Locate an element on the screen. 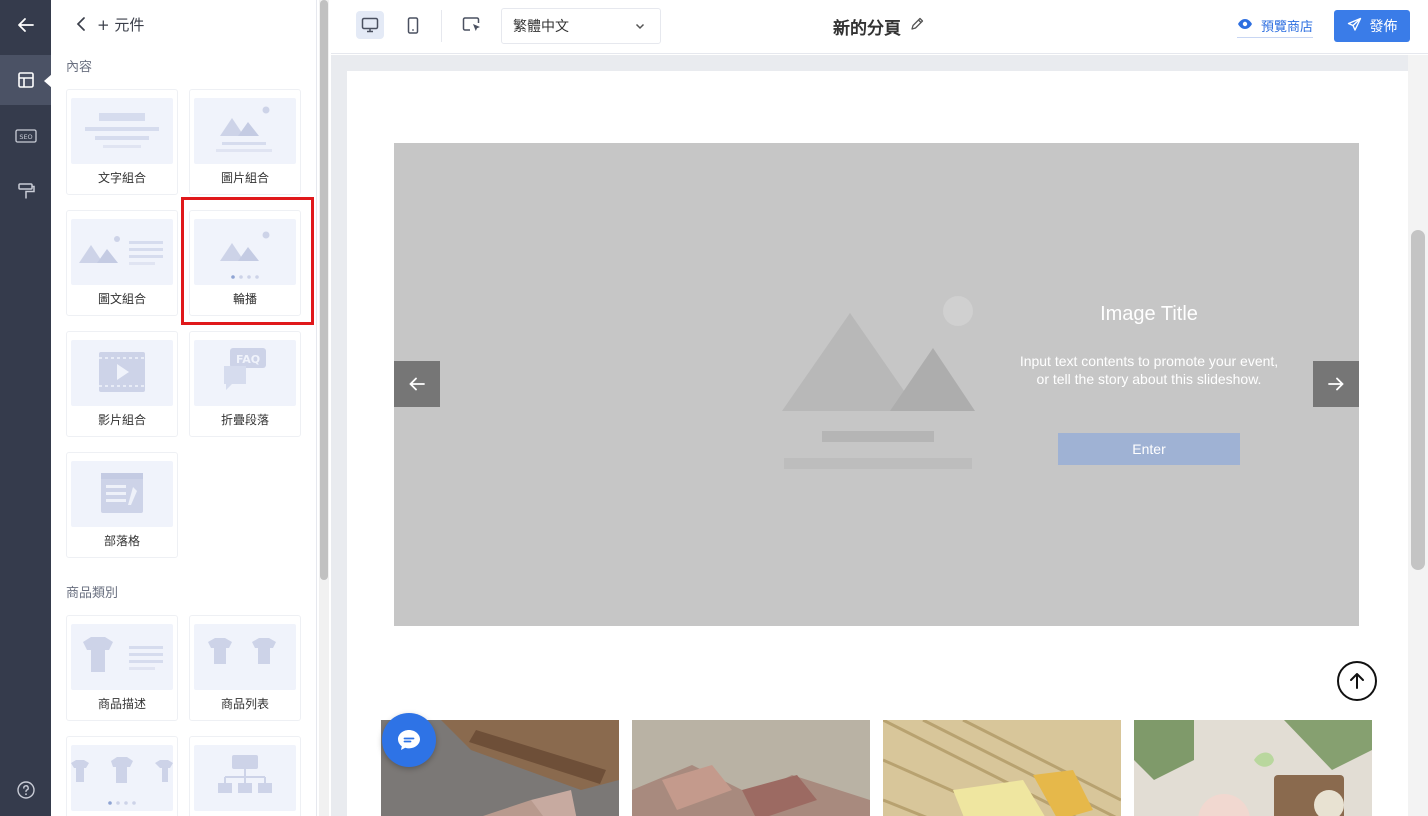 The image size is (1428, 816). panel-scrollbar-thumb is located at coordinates (324, 290).